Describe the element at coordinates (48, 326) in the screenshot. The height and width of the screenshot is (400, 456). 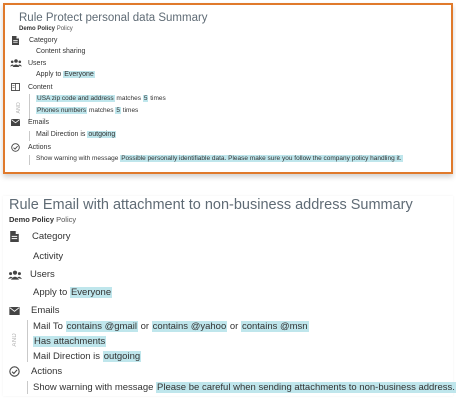
I see `mail-to-prefix: Mail To` at that location.